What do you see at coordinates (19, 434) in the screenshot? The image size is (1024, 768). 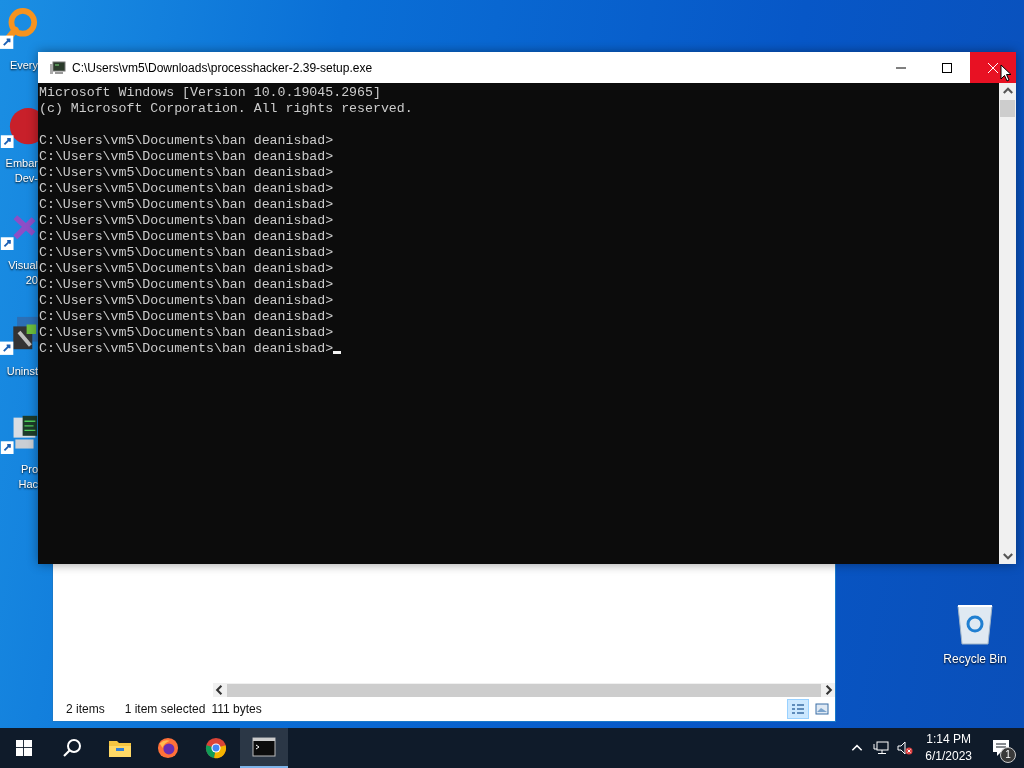 I see `computer-icon` at bounding box center [19, 434].